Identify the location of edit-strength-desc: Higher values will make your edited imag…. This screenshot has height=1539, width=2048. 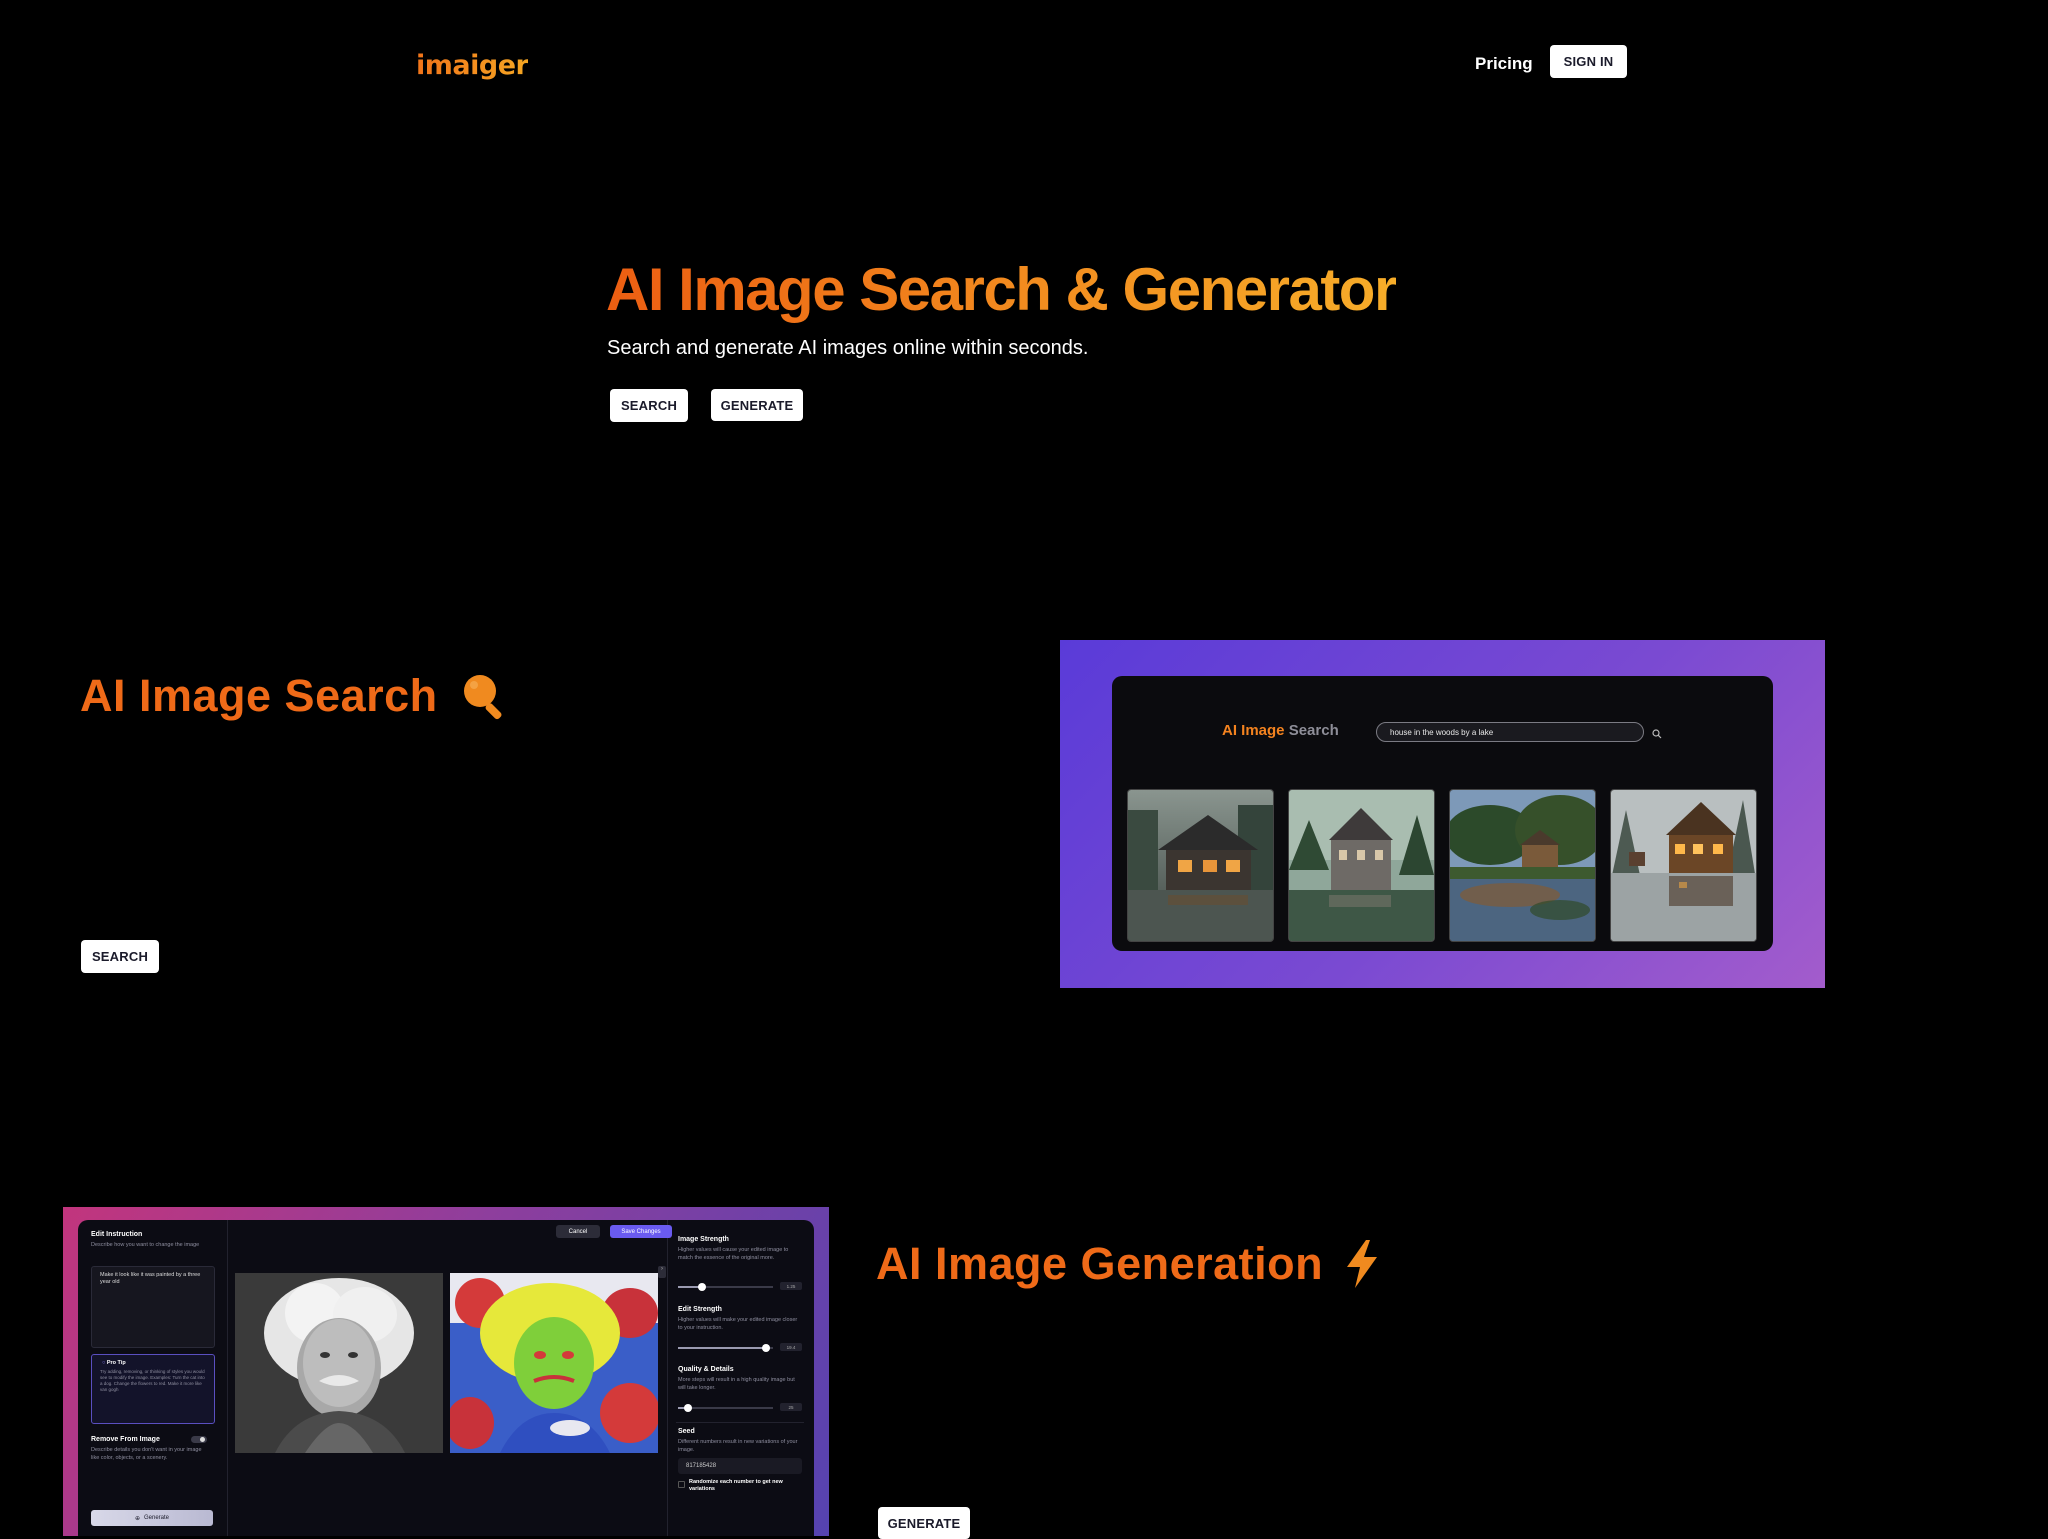
(738, 1324).